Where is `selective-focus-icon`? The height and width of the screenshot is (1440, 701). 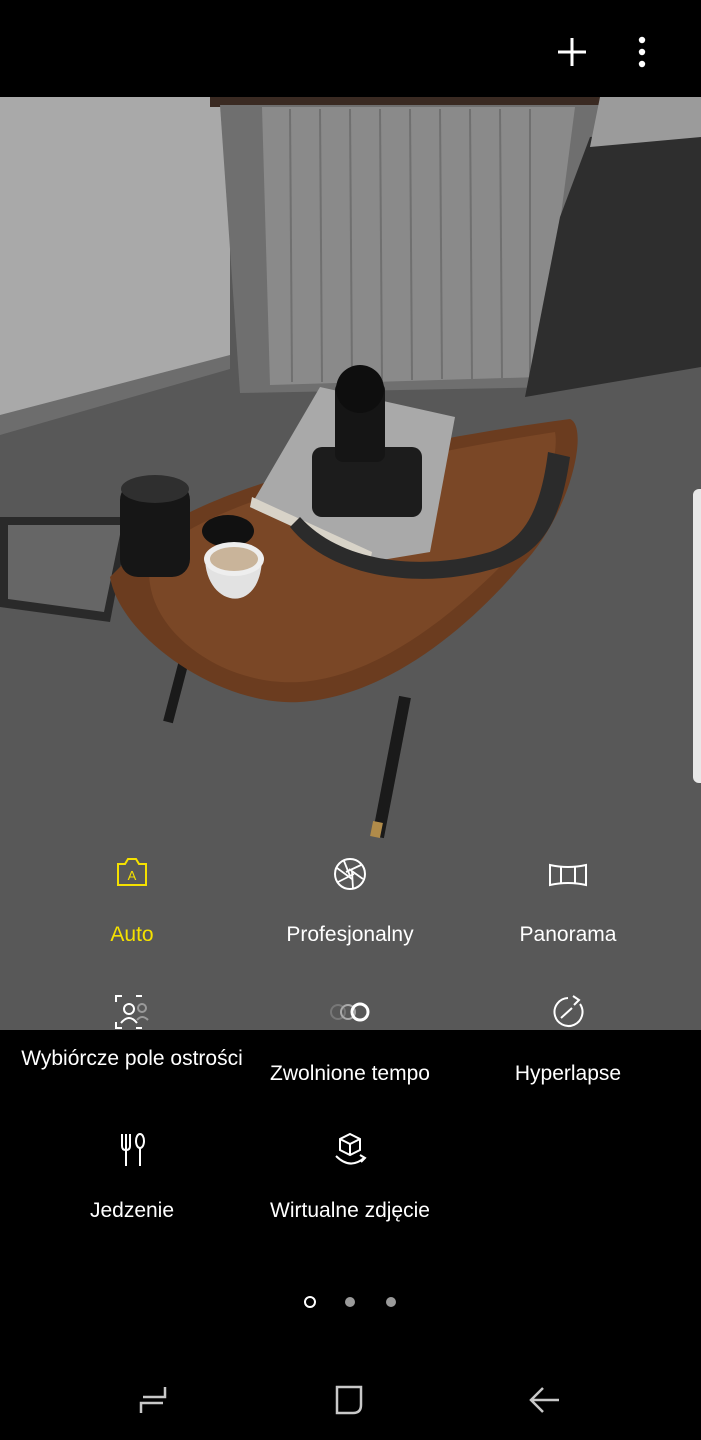
selective-focus-icon is located at coordinates (132, 1012).